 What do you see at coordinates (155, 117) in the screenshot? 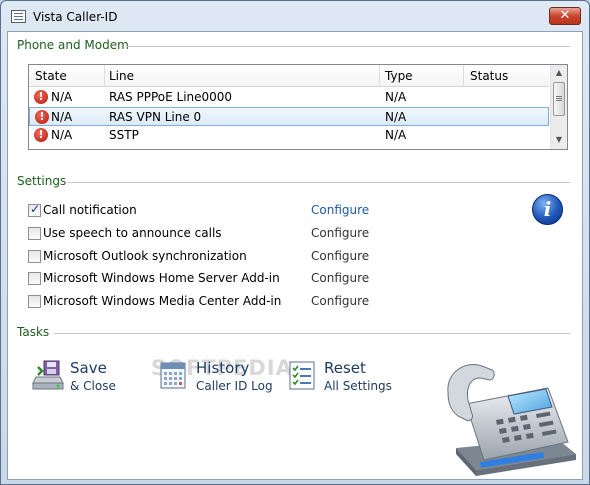
I see `row-line: RAS VPN Line 0` at bounding box center [155, 117].